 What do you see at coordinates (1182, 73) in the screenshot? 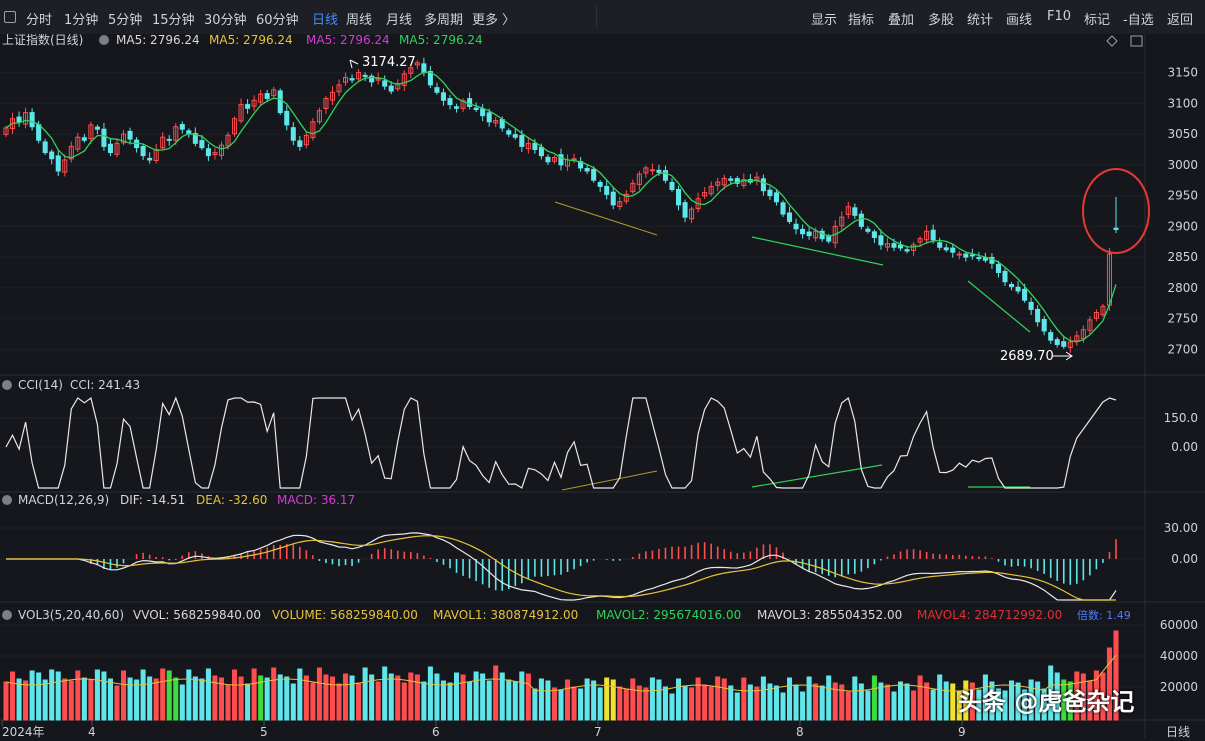
I see `price-tick: 3150` at bounding box center [1182, 73].